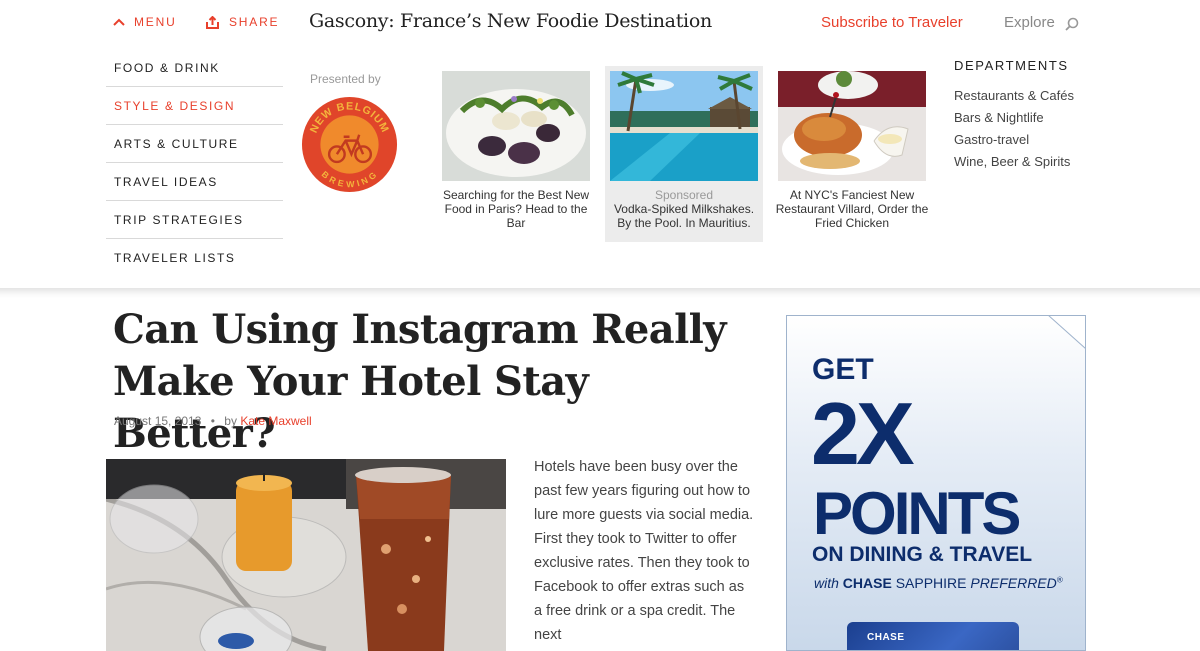 Image resolution: width=1200 pixels, height=651 pixels. I want to click on article-byline: August 15, 2013 • by Kate Maxwell, so click(213, 421).